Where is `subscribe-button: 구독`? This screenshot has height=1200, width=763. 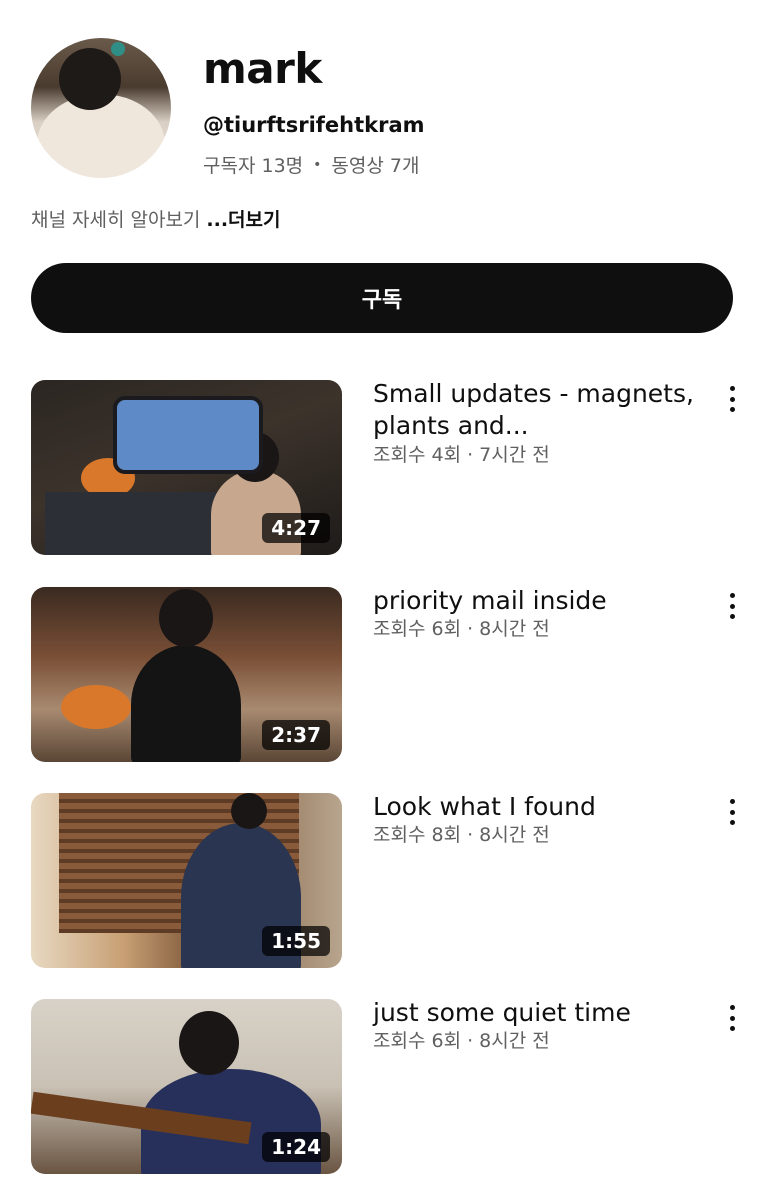 subscribe-button: 구독 is located at coordinates (382, 298).